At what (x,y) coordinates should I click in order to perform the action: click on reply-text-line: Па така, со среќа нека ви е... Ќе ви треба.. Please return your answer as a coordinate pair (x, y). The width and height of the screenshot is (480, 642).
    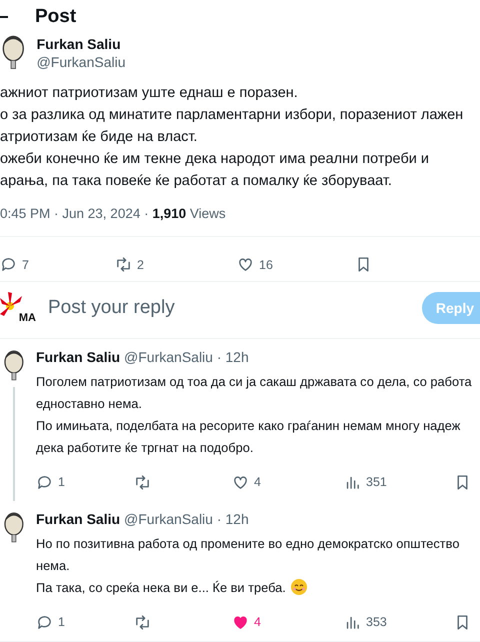
    Looking at the image, I should click on (258, 588).